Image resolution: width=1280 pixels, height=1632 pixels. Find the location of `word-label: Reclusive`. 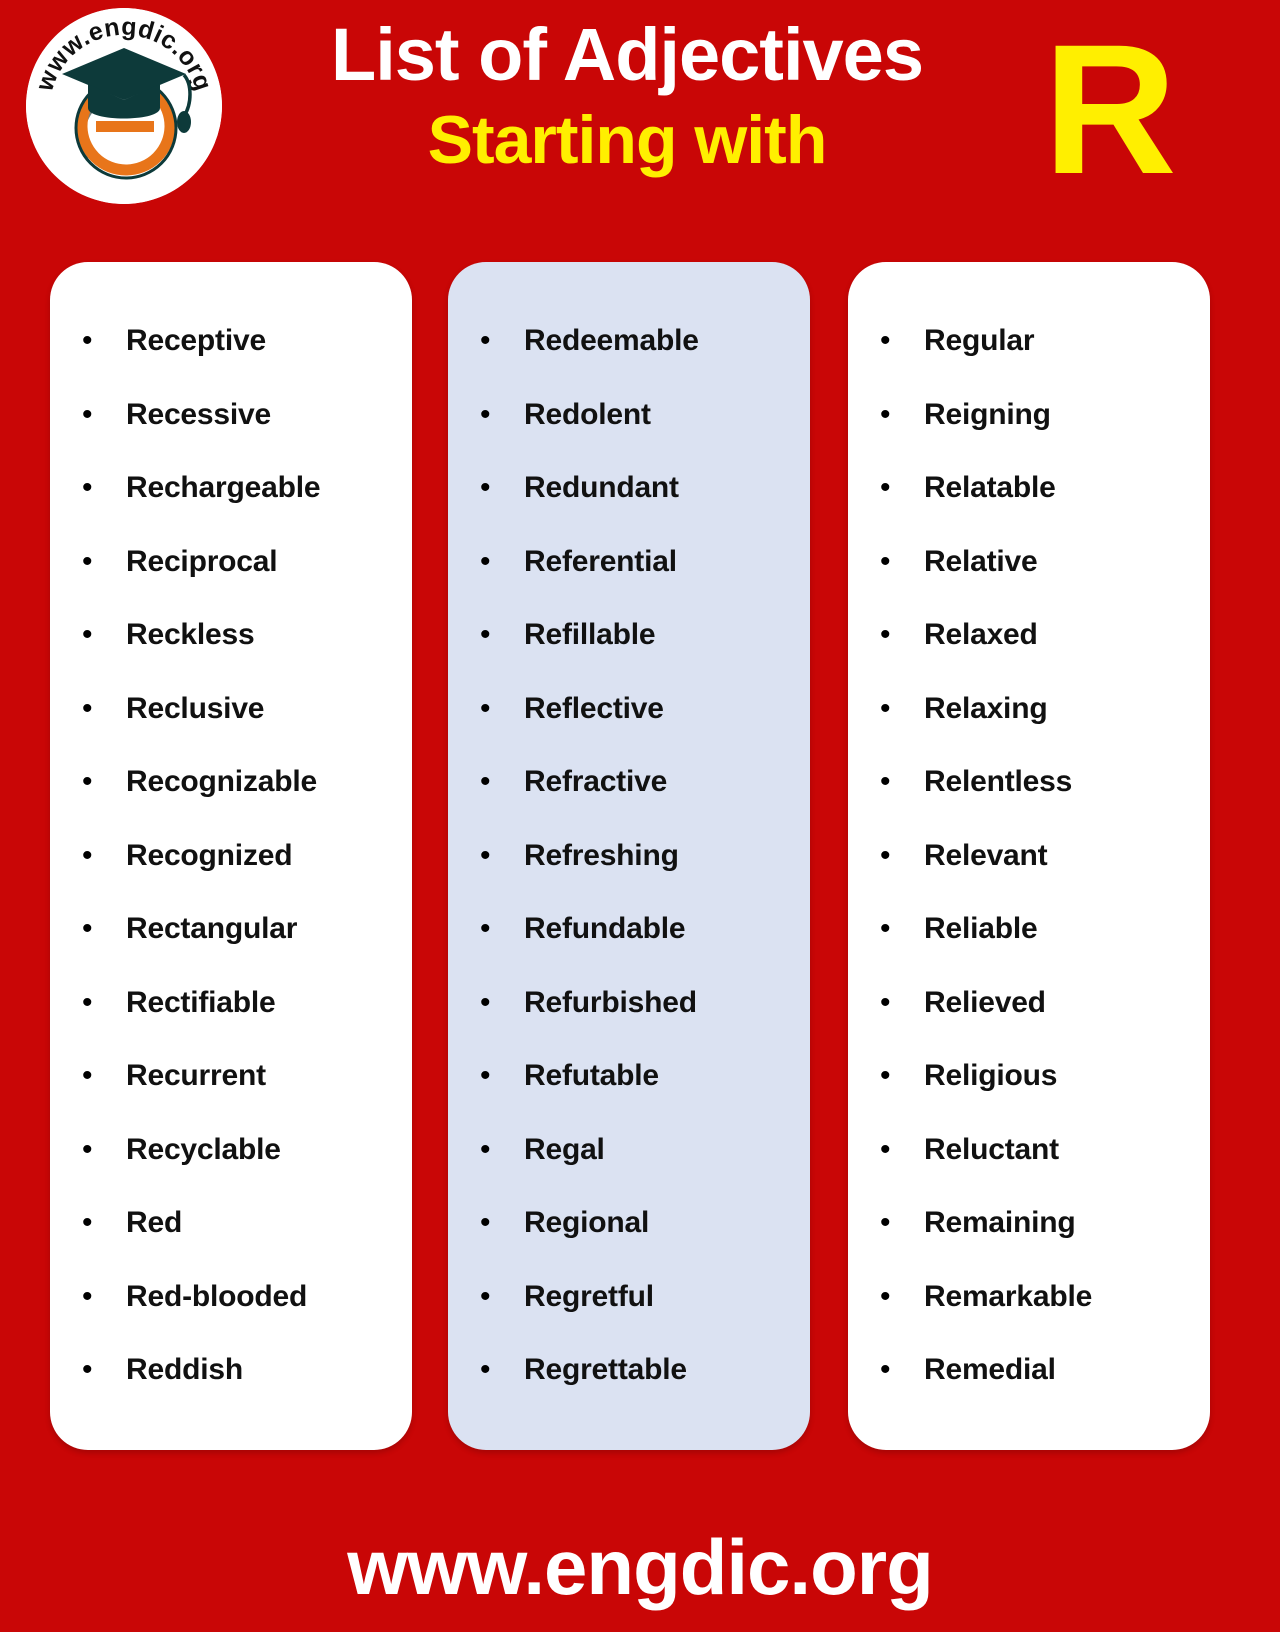

word-label: Reclusive is located at coordinates (195, 708).